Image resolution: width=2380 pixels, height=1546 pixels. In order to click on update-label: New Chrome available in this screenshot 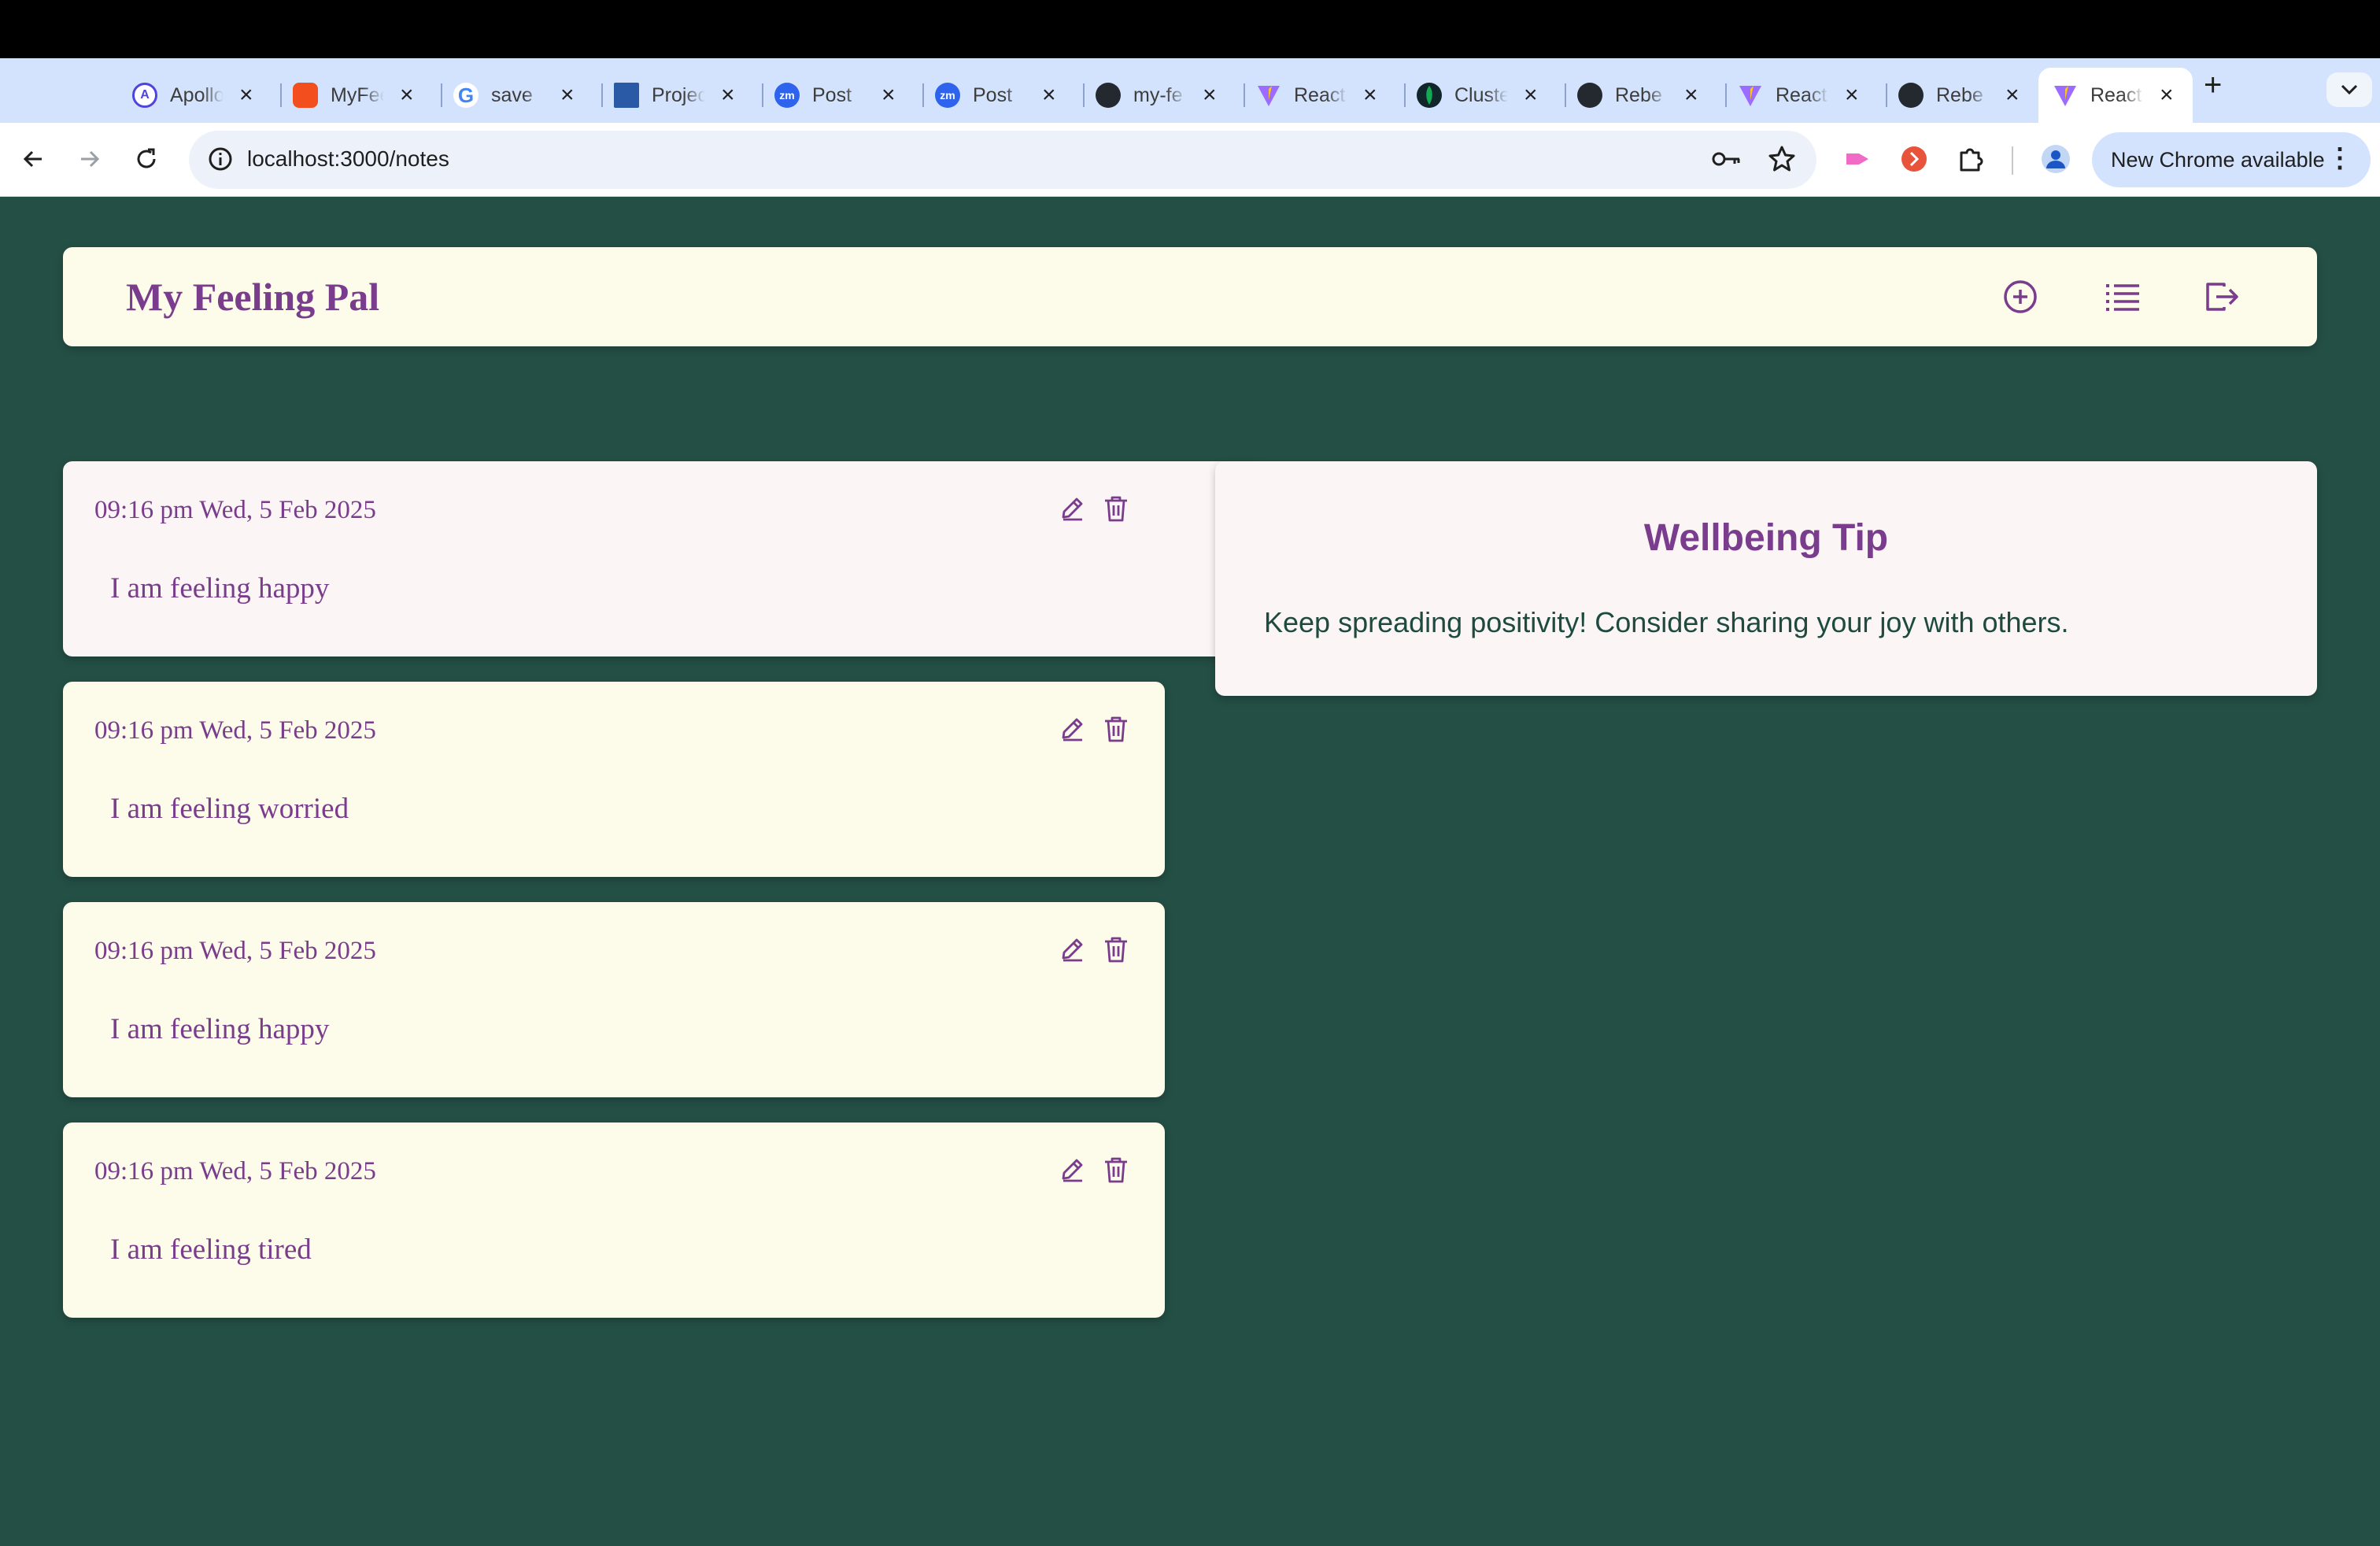, I will do `click(2218, 159)`.